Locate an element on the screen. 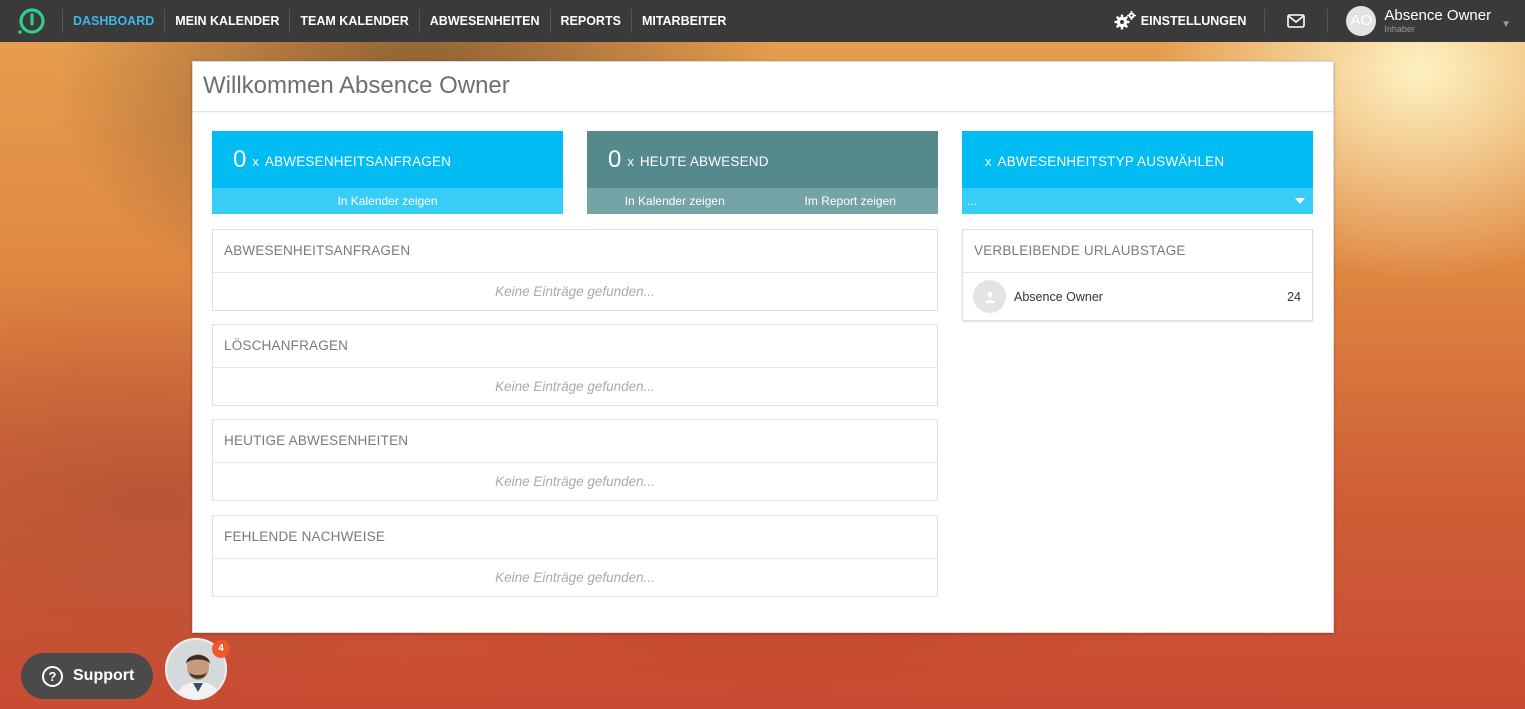  panel-title: LÖSCHANFRAGEN is located at coordinates (575, 346).